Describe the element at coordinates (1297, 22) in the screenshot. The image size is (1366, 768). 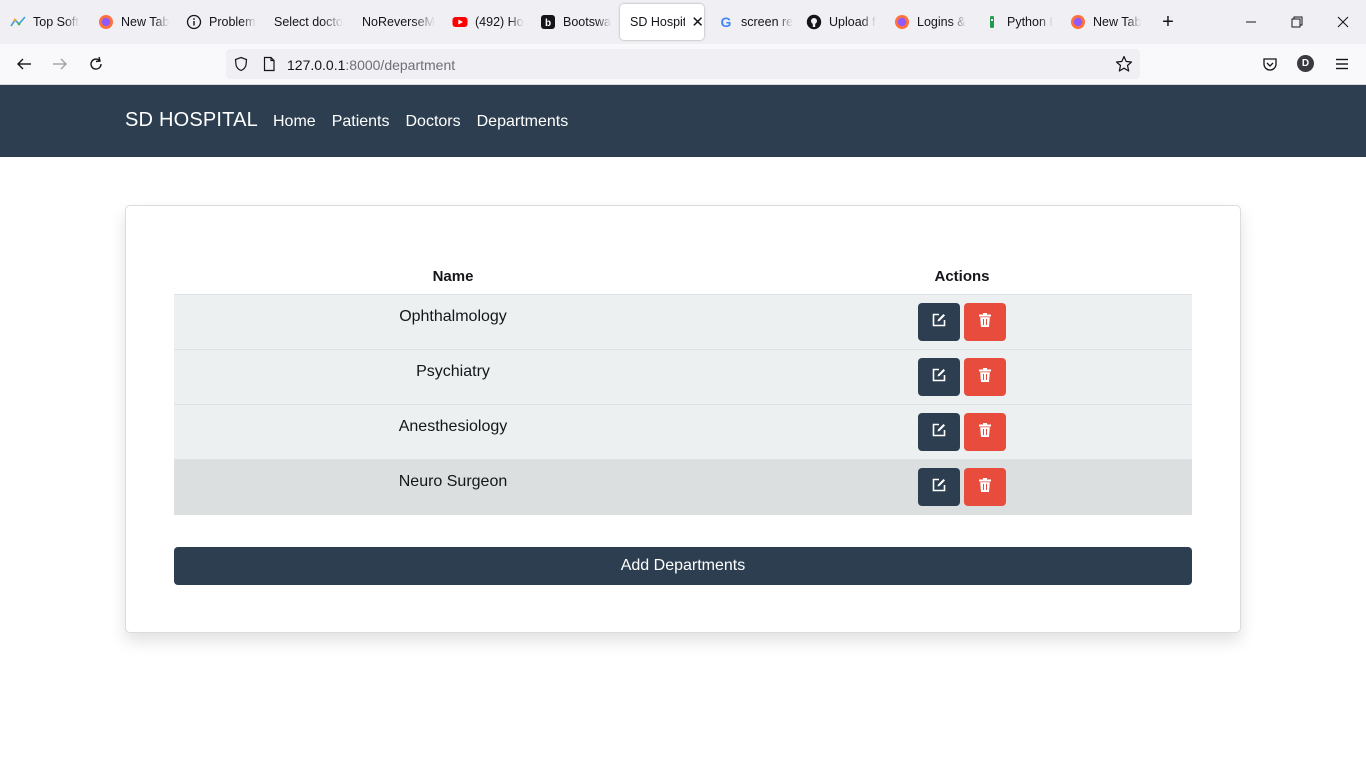
I see `restore-icon` at that location.